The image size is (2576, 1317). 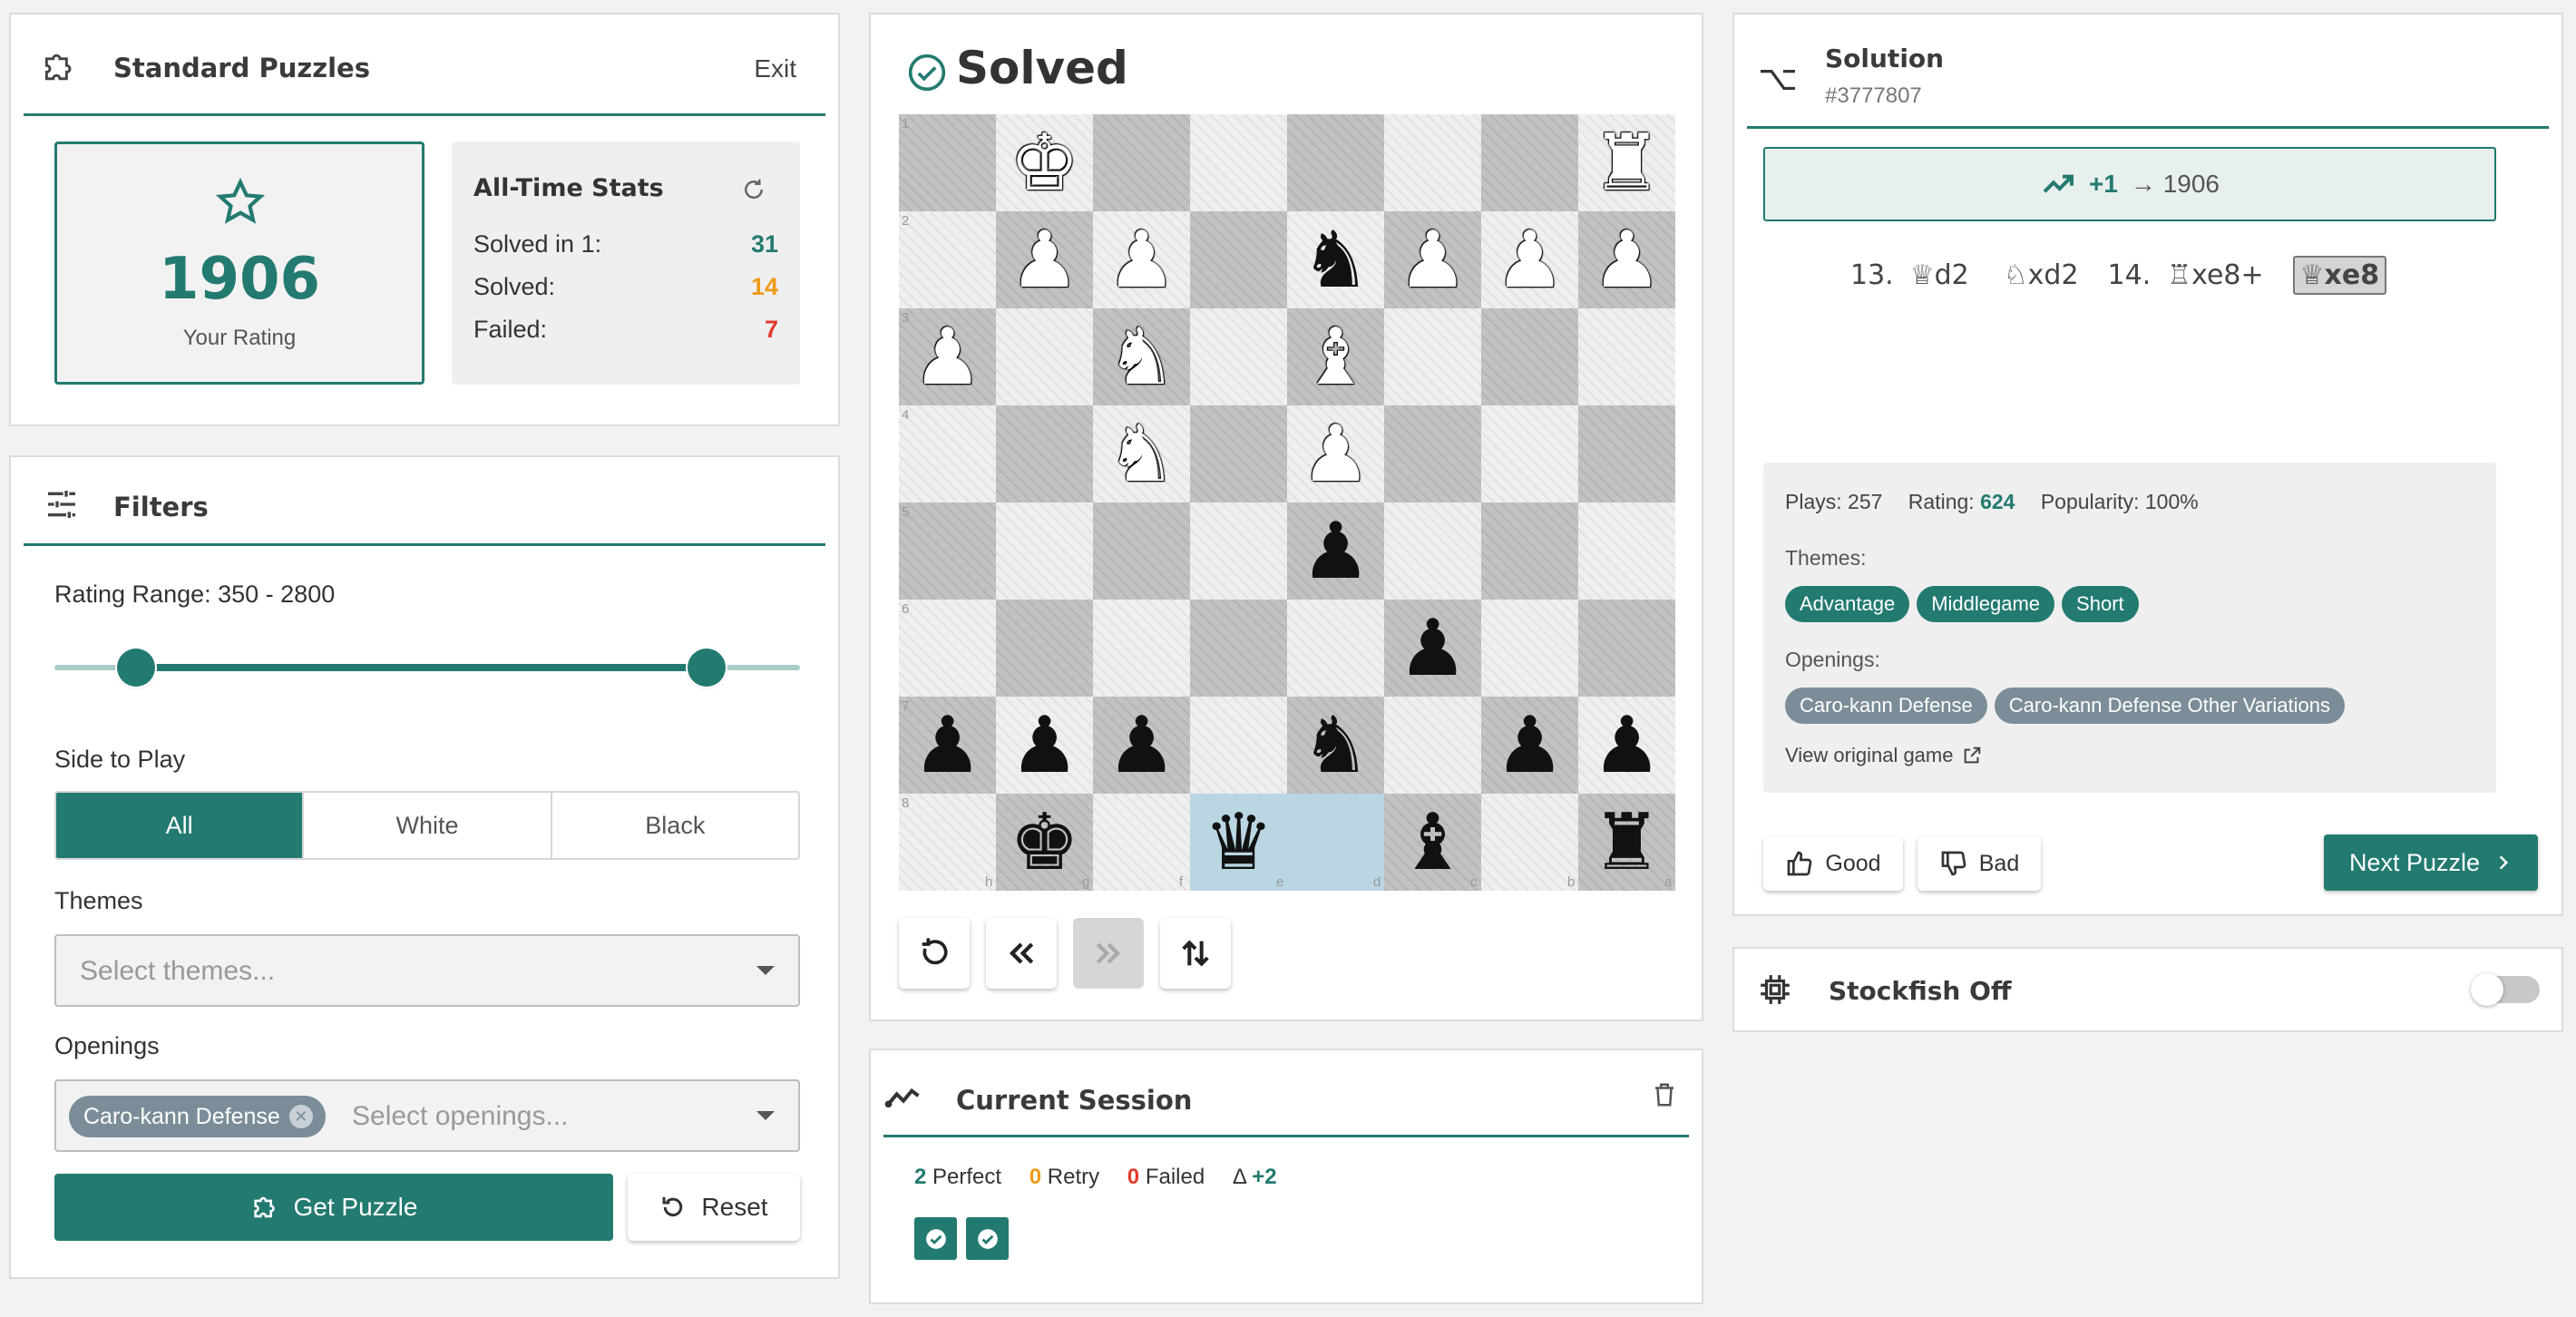 What do you see at coordinates (934, 953) in the screenshot?
I see `restart-button` at bounding box center [934, 953].